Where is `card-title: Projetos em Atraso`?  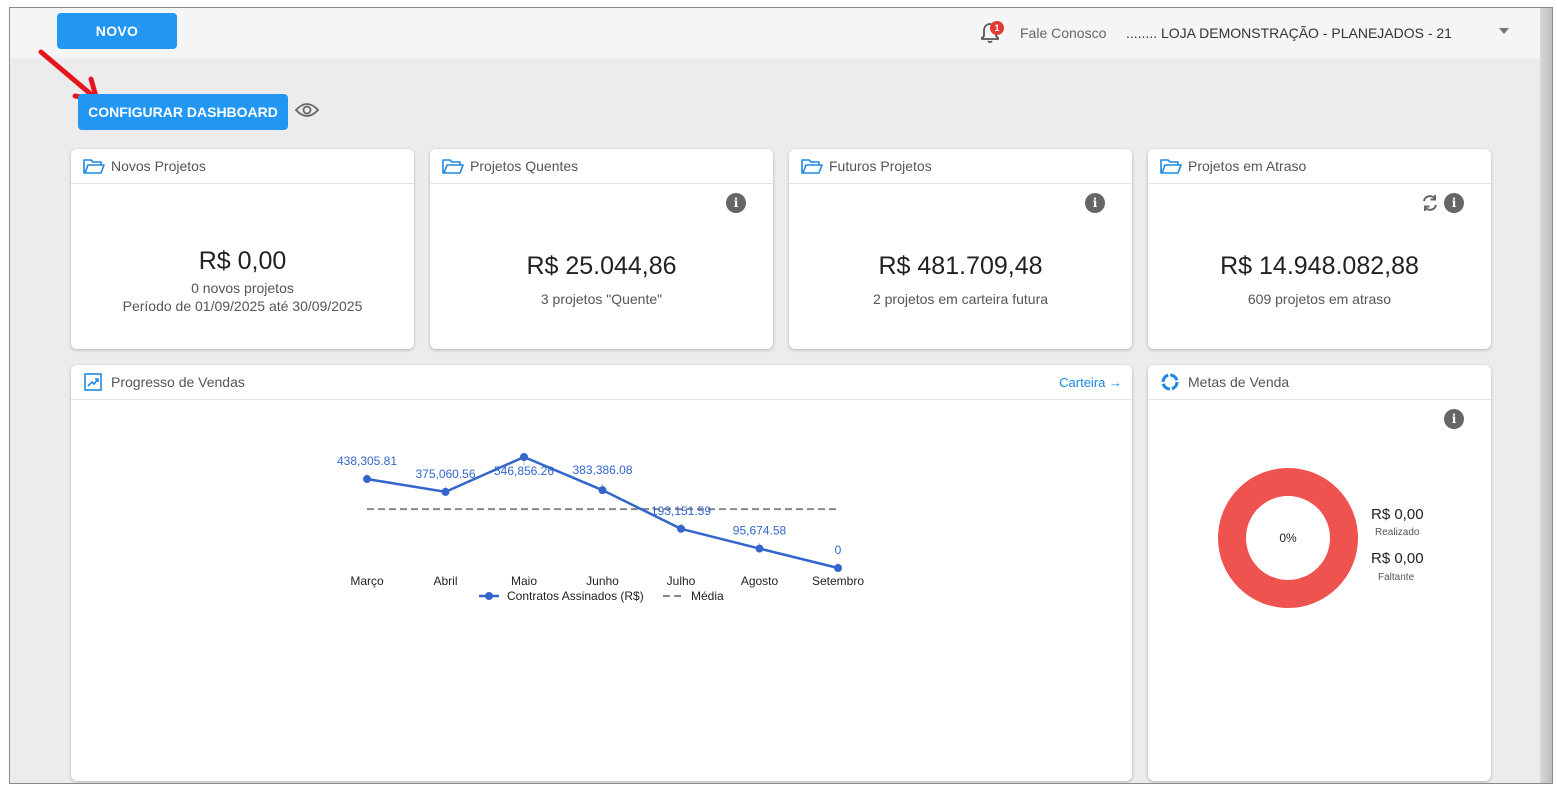
card-title: Projetos em Atraso is located at coordinates (1247, 166).